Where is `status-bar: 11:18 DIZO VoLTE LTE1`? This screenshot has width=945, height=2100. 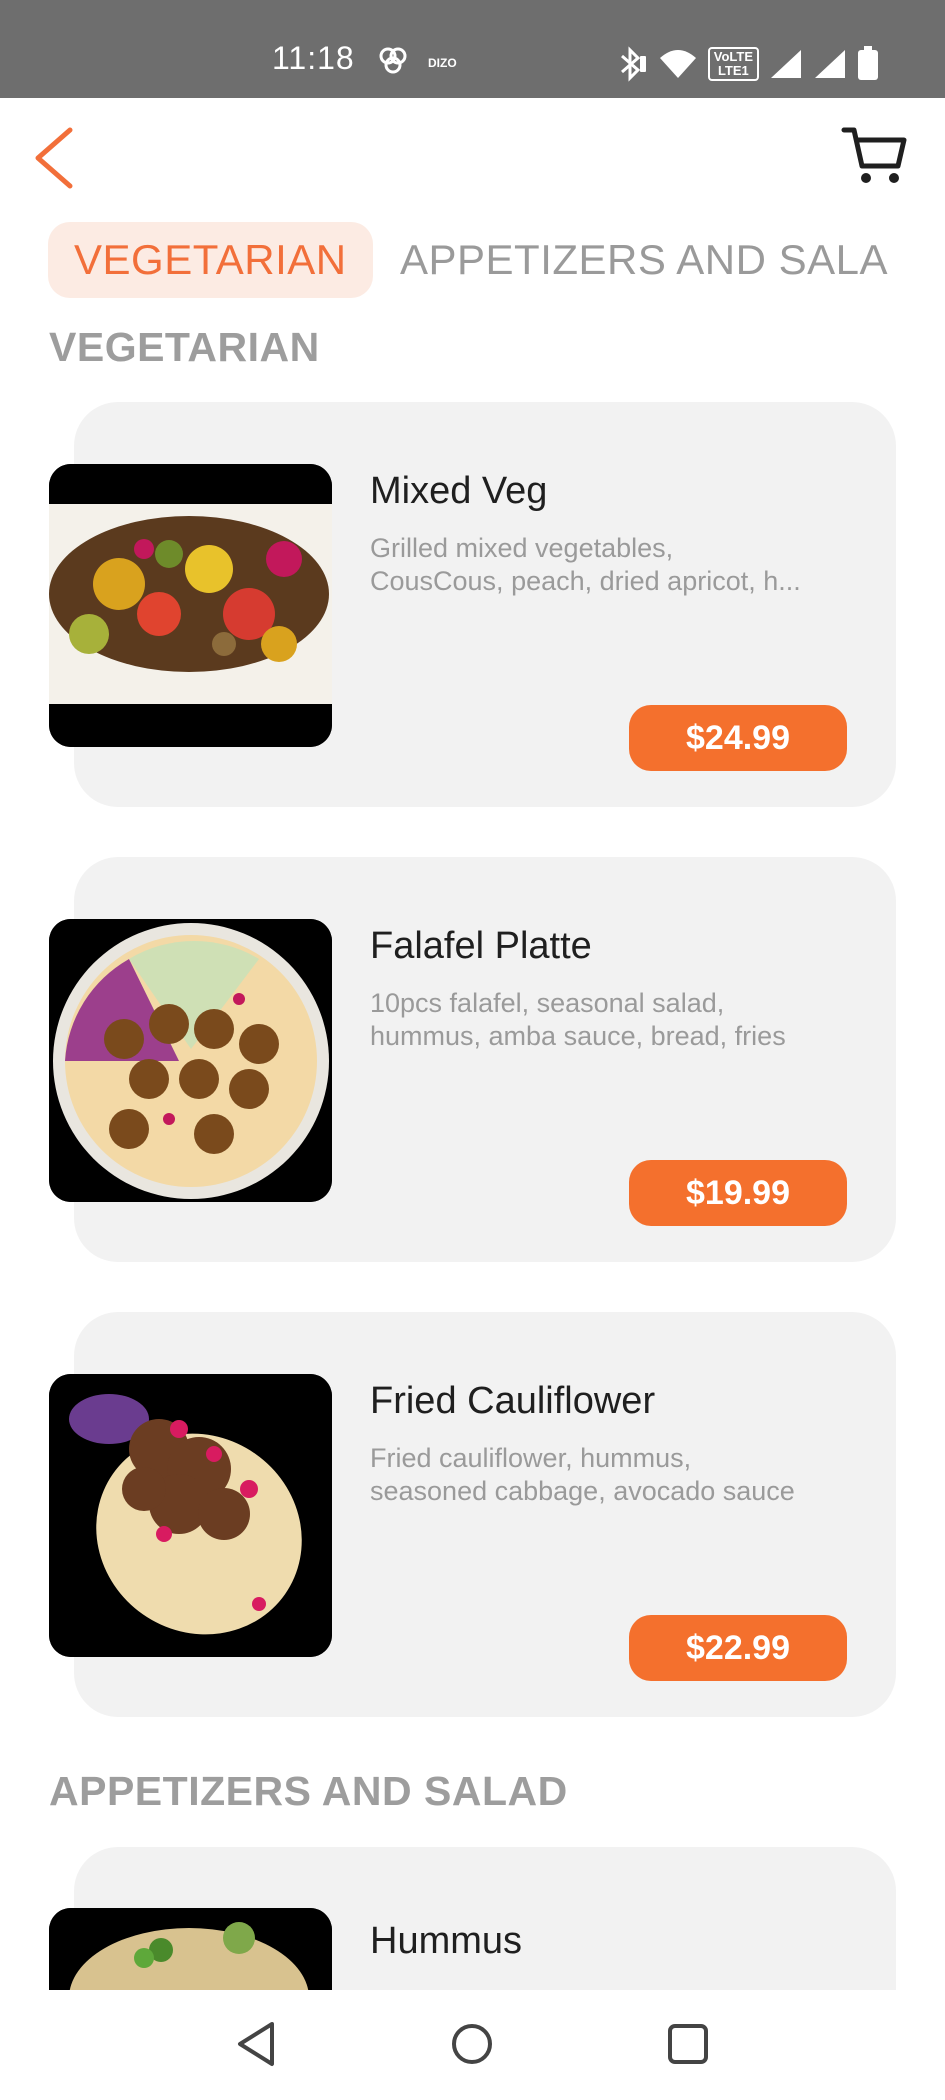 status-bar: 11:18 DIZO VoLTE LTE1 is located at coordinates (472, 49).